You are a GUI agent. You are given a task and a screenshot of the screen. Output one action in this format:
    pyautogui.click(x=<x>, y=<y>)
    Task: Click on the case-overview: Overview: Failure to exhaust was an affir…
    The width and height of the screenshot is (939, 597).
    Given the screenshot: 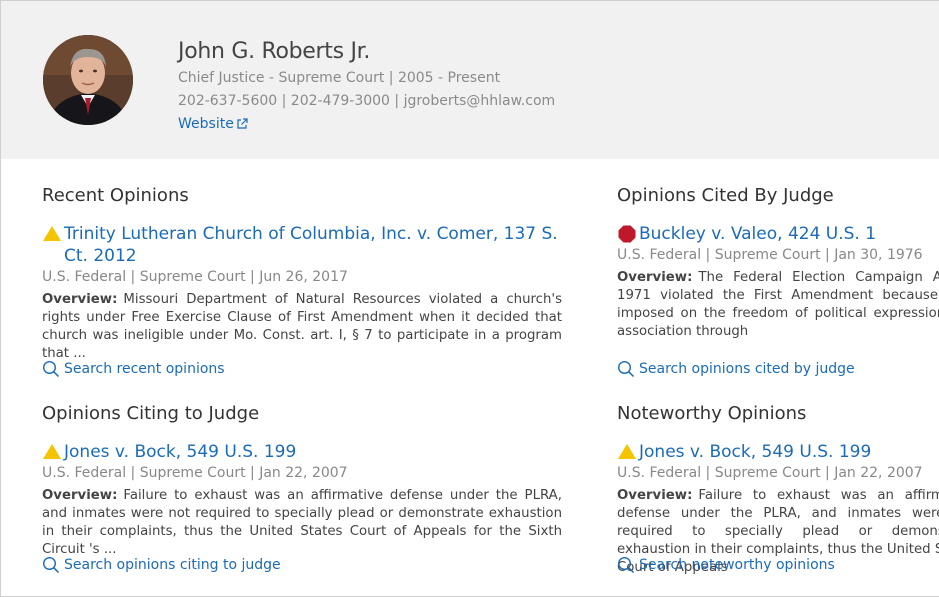 What is the action you would take?
    pyautogui.click(x=302, y=523)
    